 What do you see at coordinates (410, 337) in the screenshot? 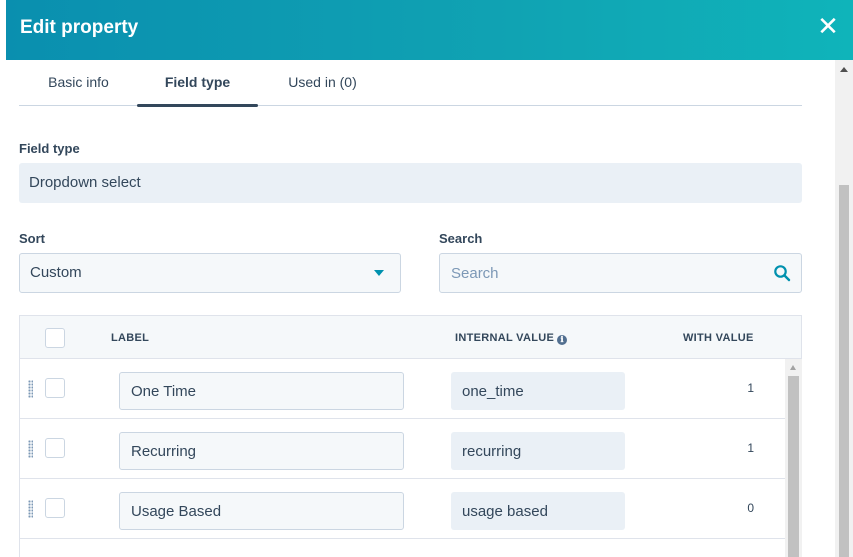
I see `table-header: LABEL INTERNAL VALUE ℹ WITH VALUE` at bounding box center [410, 337].